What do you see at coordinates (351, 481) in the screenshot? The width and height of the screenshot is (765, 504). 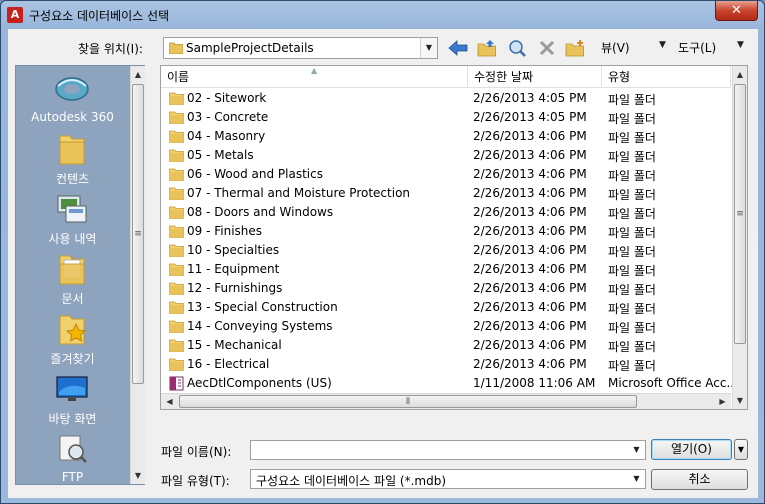 I see `file-type-value: 구성요소 데이터베이스 파일 (*.mdb)` at bounding box center [351, 481].